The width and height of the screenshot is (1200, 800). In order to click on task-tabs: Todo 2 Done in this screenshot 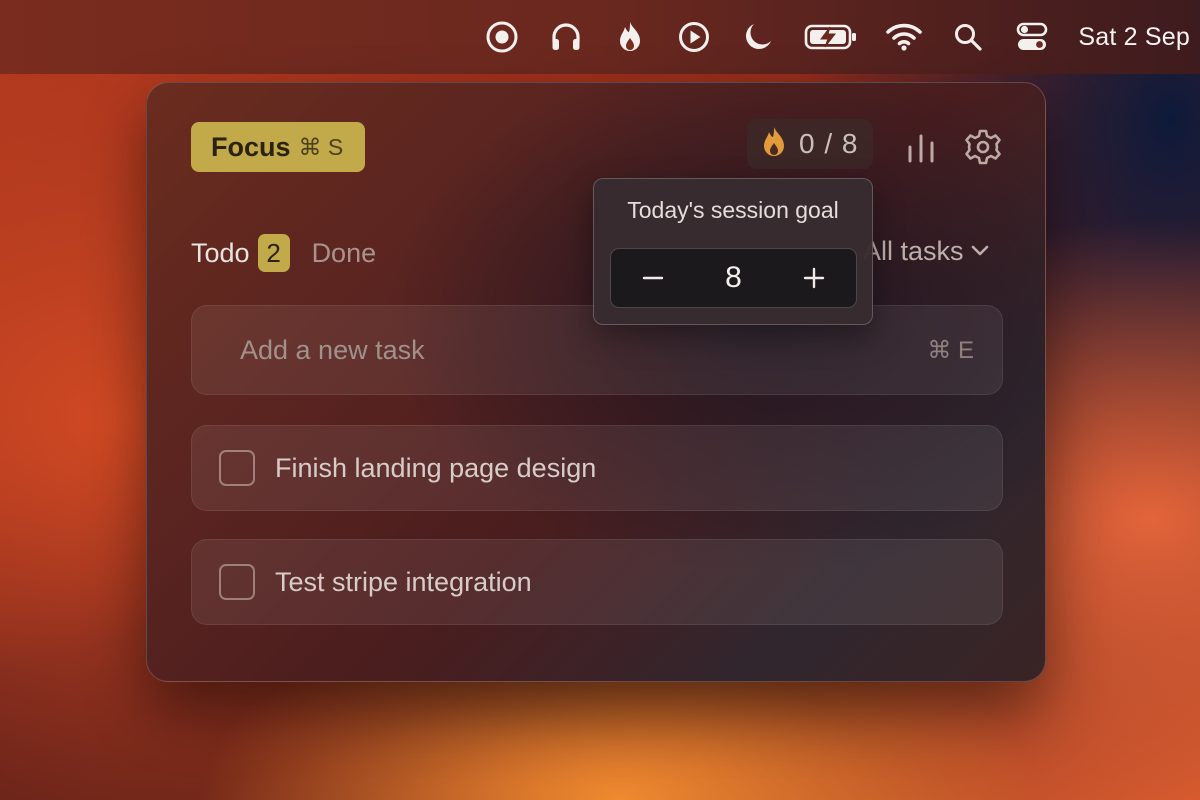, I will do `click(283, 253)`.